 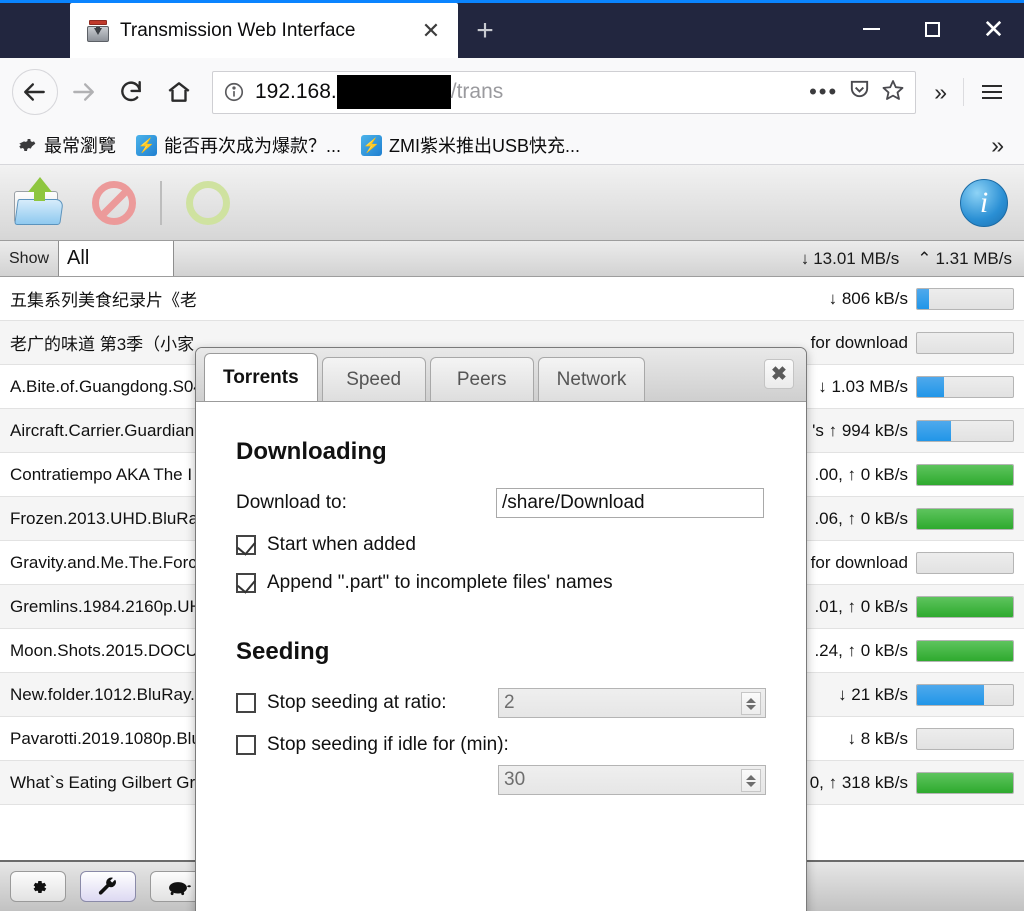 What do you see at coordinates (103, 300) in the screenshot?
I see `torrent-name: 五集系列美食纪录片《老` at bounding box center [103, 300].